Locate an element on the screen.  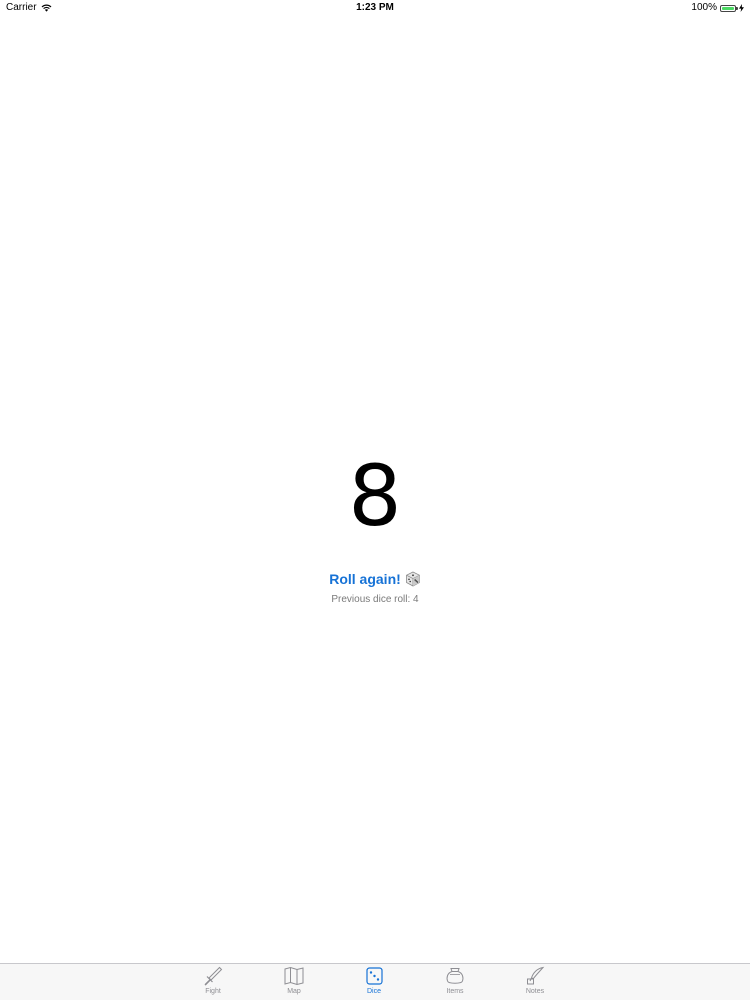
tab-label: Fight is located at coordinates (213, 991).